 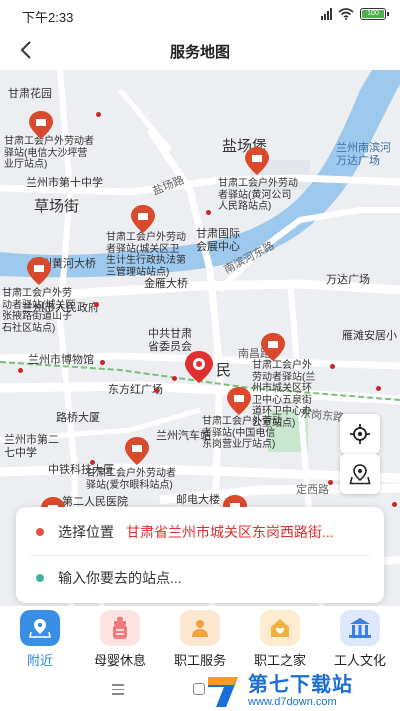 I want to click on status-time: 下午2:33, so click(x=48, y=17).